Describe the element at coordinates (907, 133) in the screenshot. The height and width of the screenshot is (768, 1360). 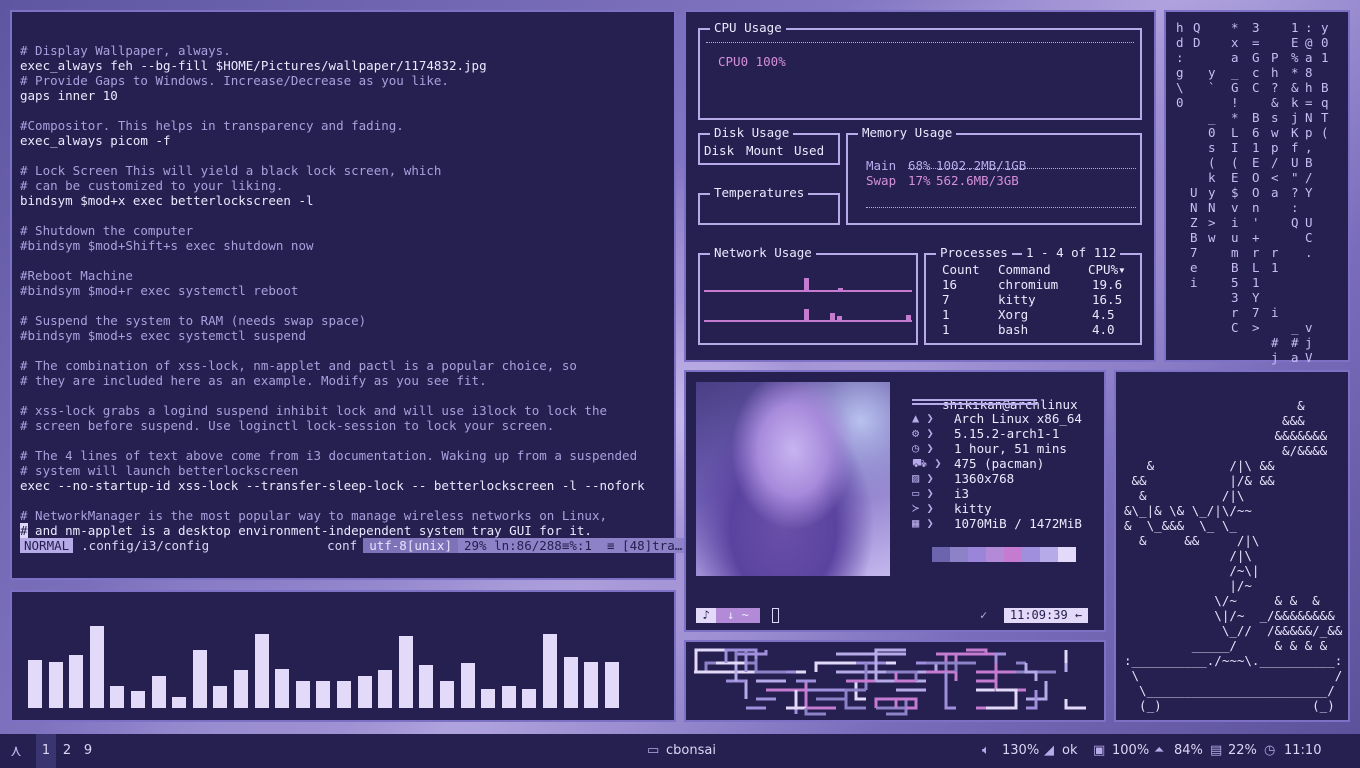
I see `memory-box-title: Memory Usage` at that location.